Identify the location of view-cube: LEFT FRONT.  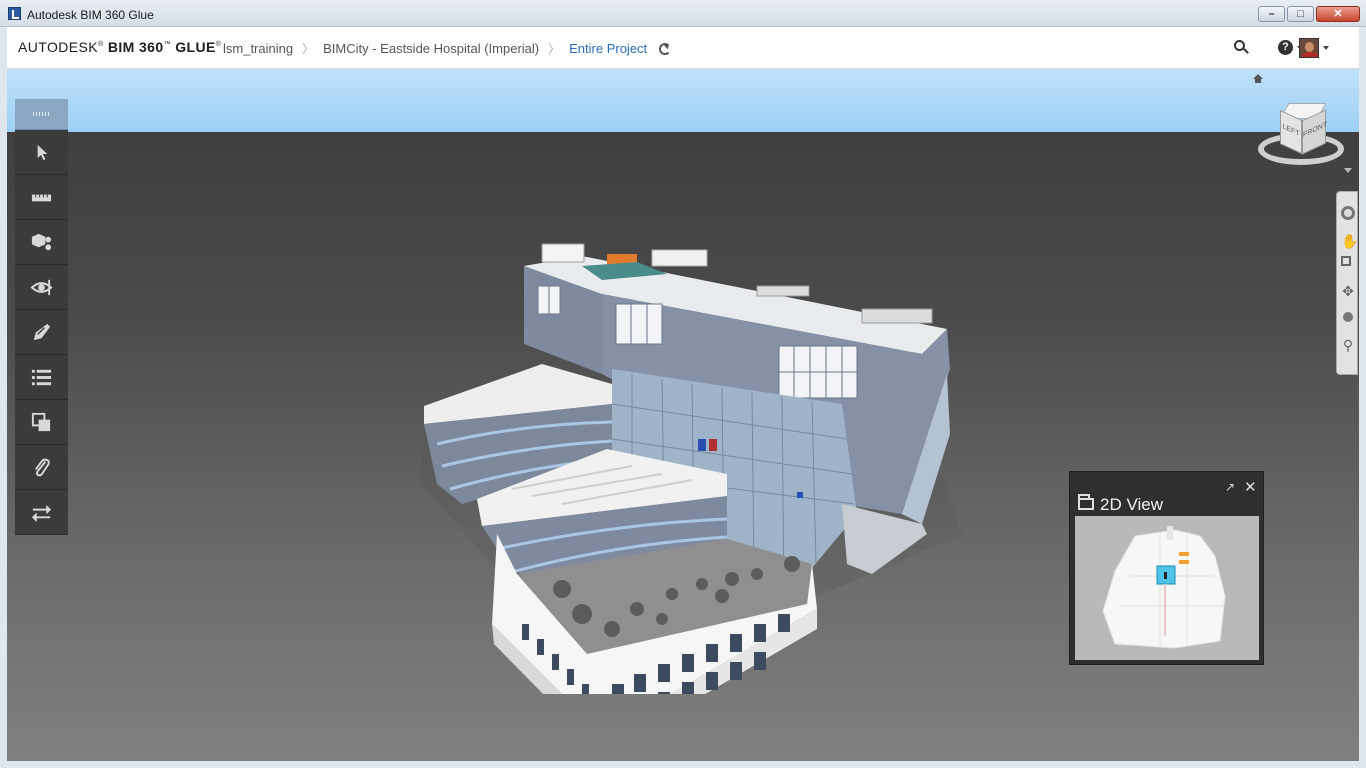
(1302, 135).